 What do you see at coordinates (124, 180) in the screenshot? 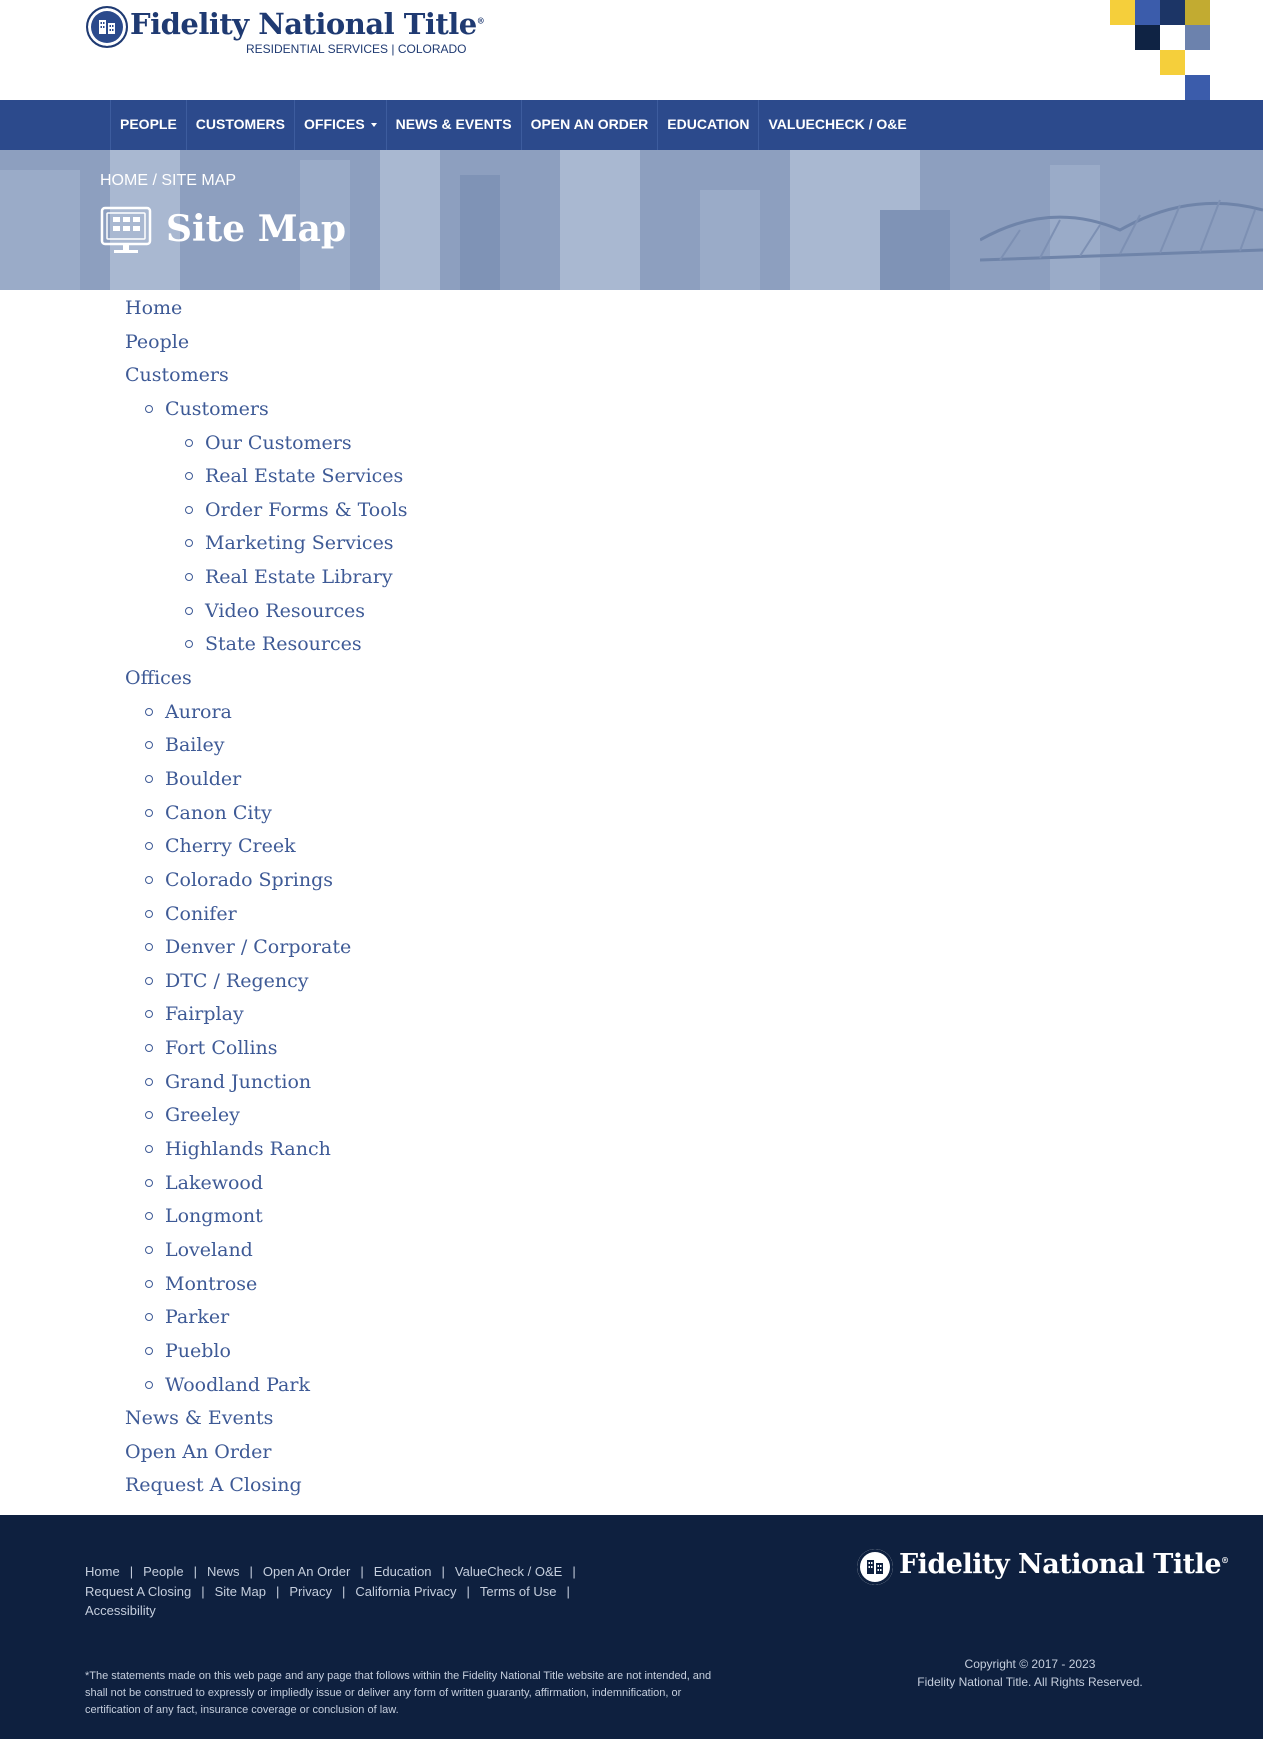
I see `breadcrumb-home: HOME` at bounding box center [124, 180].